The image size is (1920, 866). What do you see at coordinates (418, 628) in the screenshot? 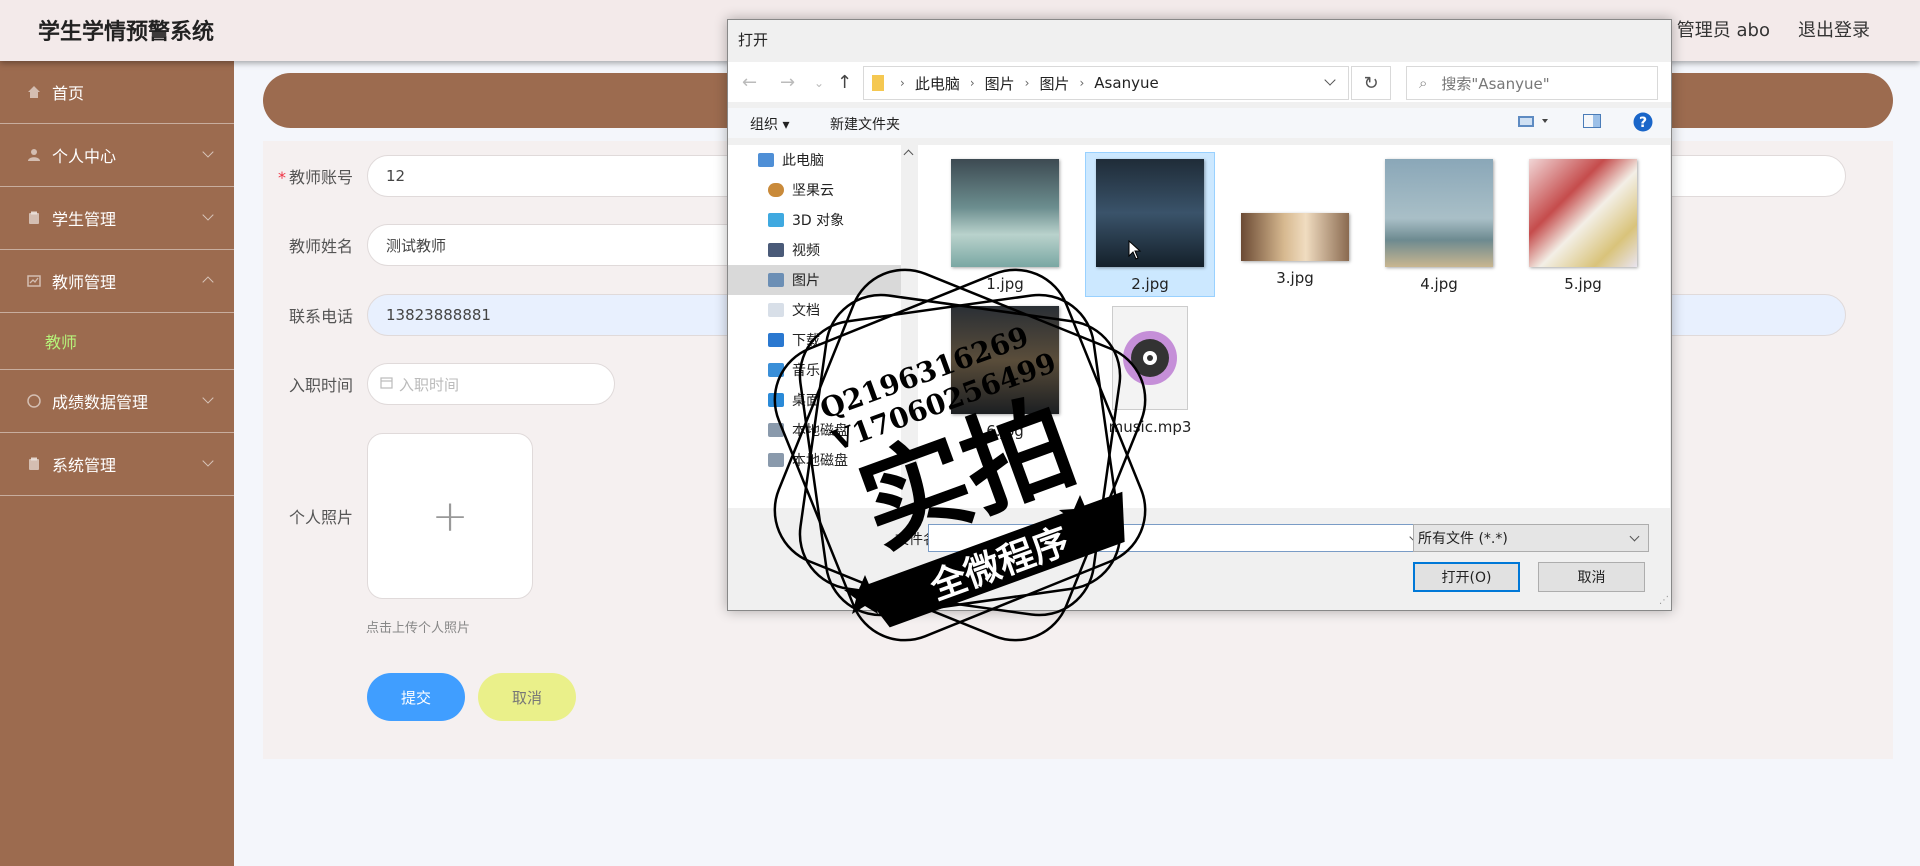
I see `photo-hint: 点击上传个人照片` at bounding box center [418, 628].